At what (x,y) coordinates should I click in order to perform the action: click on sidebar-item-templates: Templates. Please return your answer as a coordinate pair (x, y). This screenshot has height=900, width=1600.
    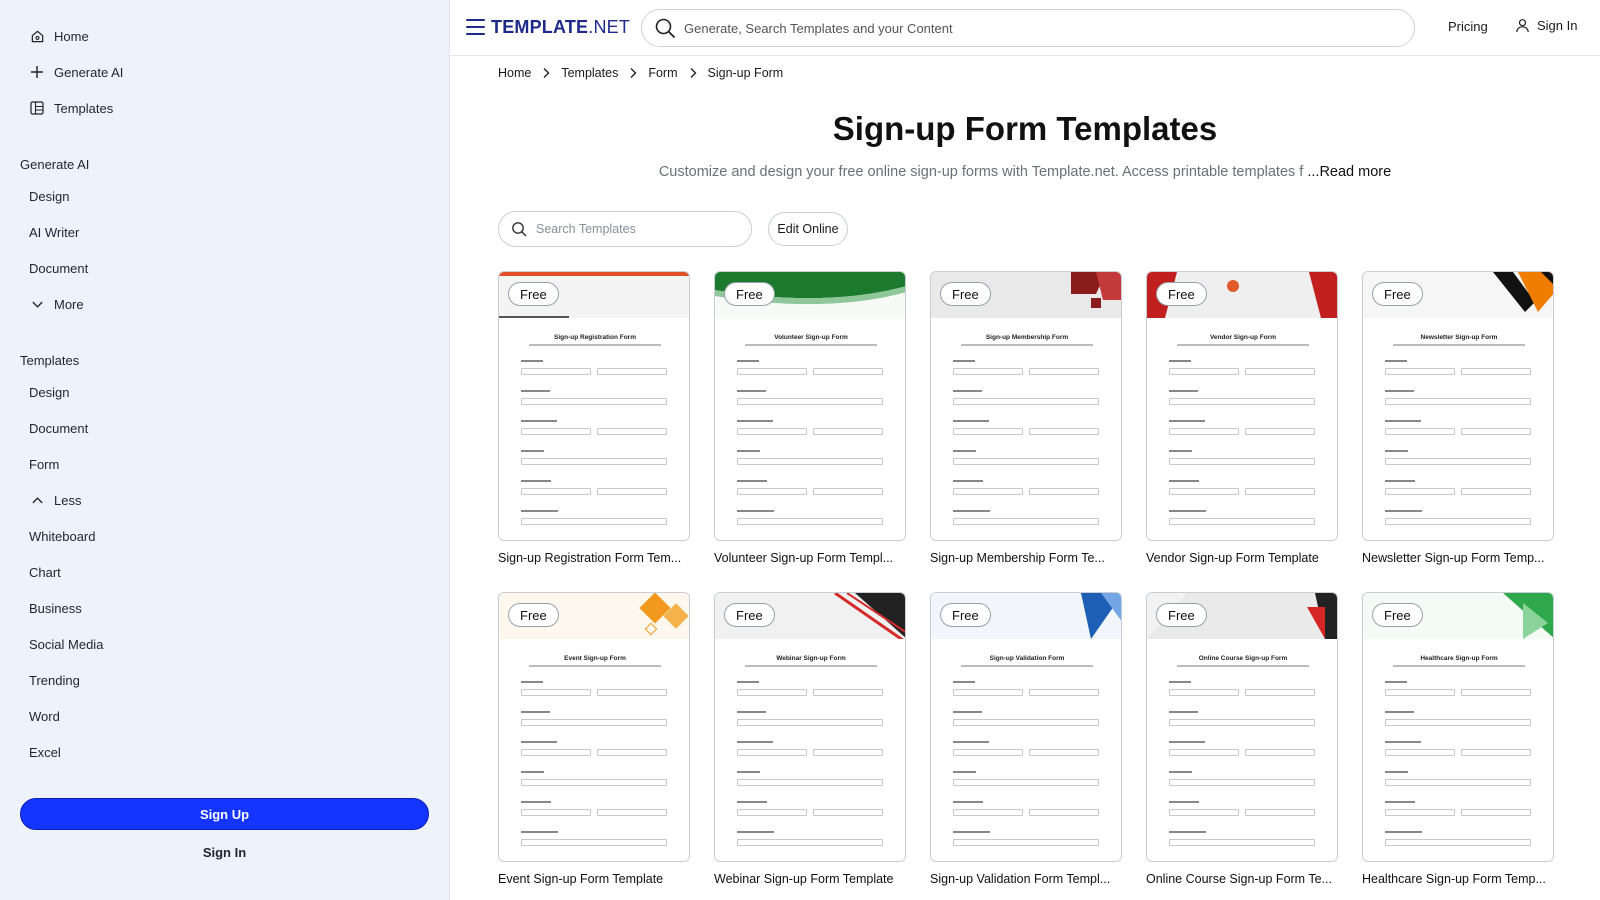
    Looking at the image, I should click on (224, 108).